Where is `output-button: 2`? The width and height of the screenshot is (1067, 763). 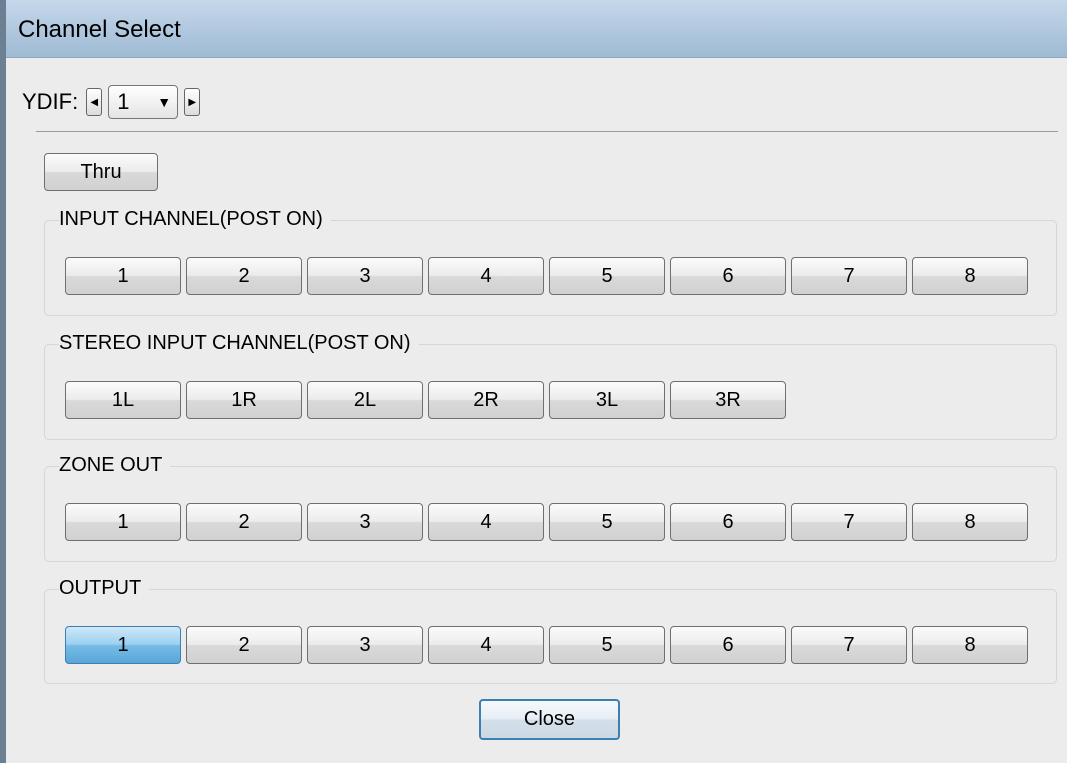 output-button: 2 is located at coordinates (244, 645).